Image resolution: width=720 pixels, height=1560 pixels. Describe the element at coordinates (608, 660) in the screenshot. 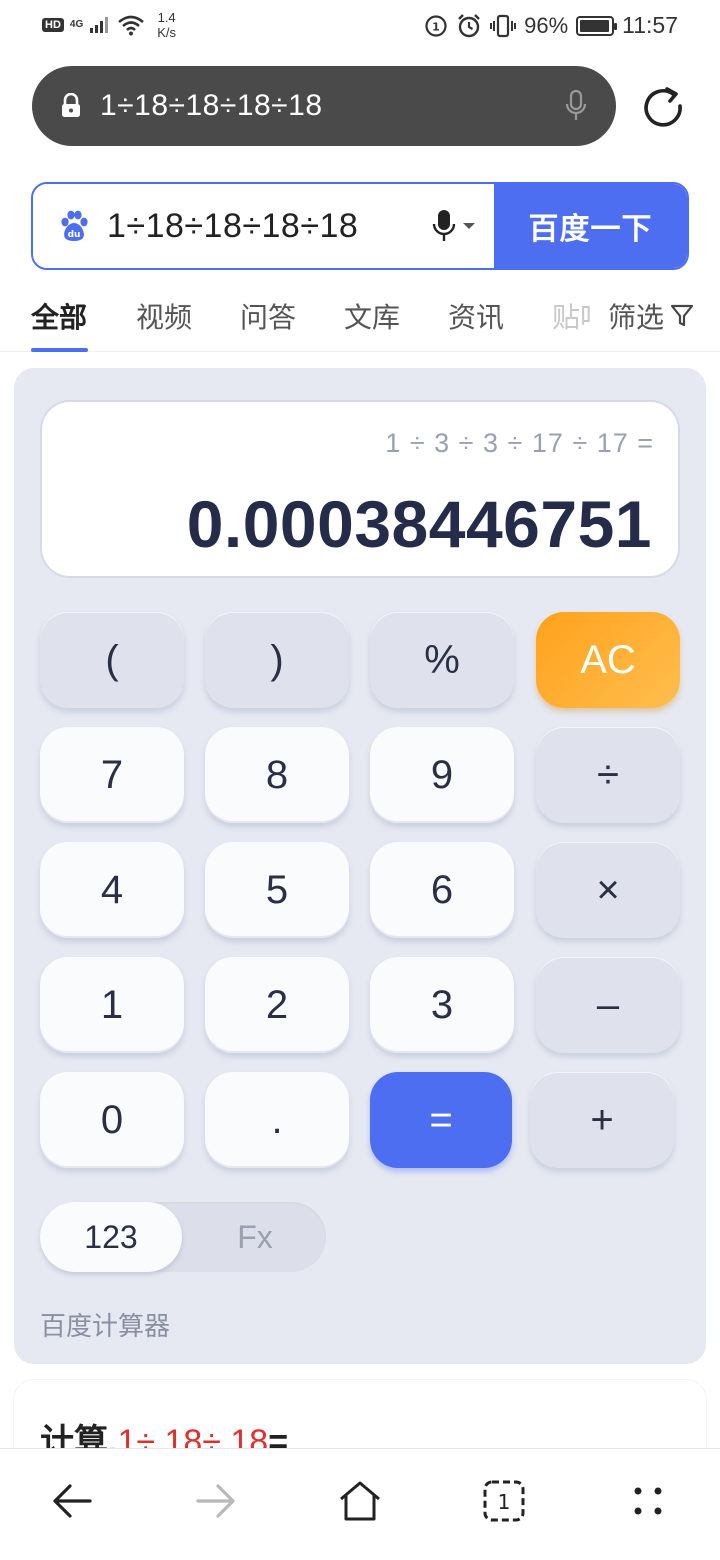

I see `key-clear: AC` at that location.